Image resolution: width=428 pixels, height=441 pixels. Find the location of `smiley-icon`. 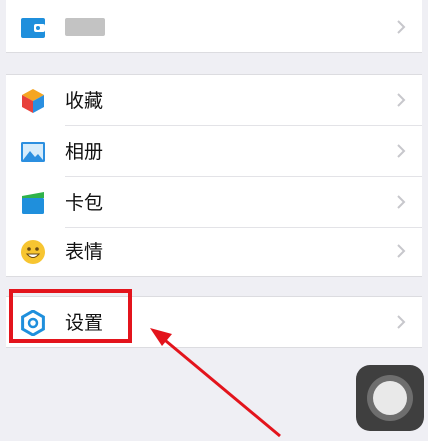

smiley-icon is located at coordinates (33, 252).